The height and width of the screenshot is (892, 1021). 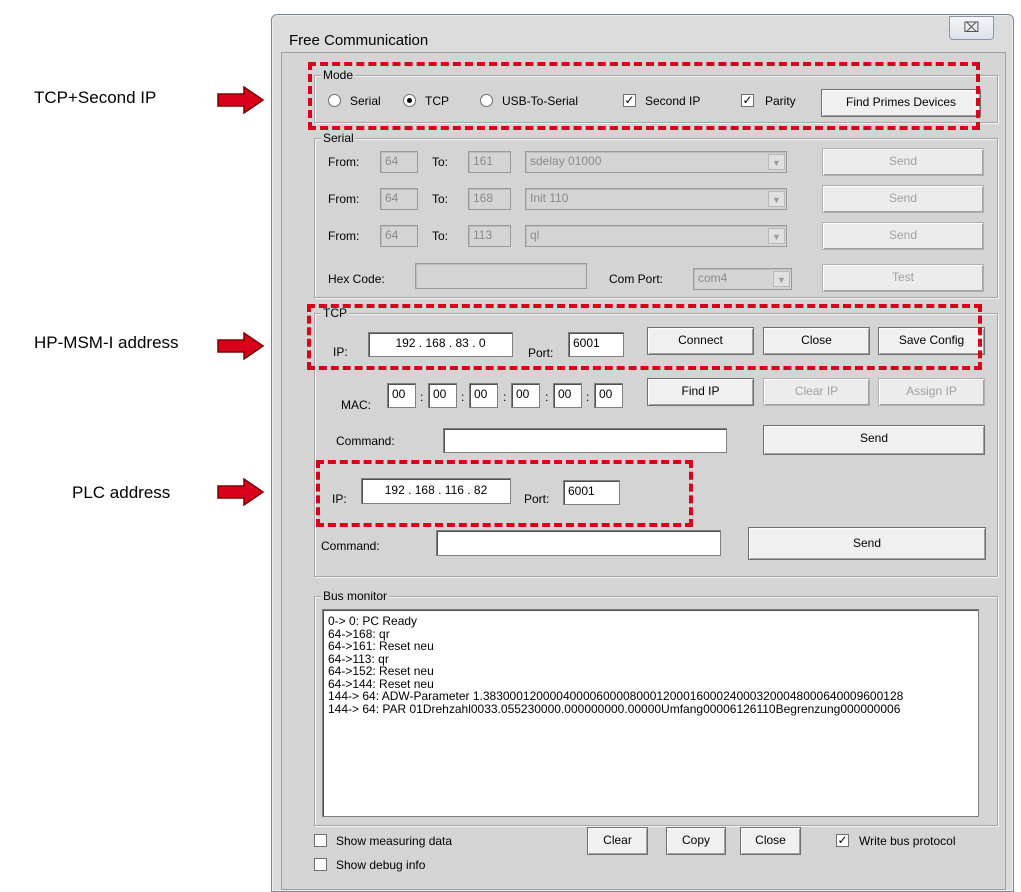 I want to click on serial-command-combo: sdelay 01000 ▼, so click(x=656, y=162).